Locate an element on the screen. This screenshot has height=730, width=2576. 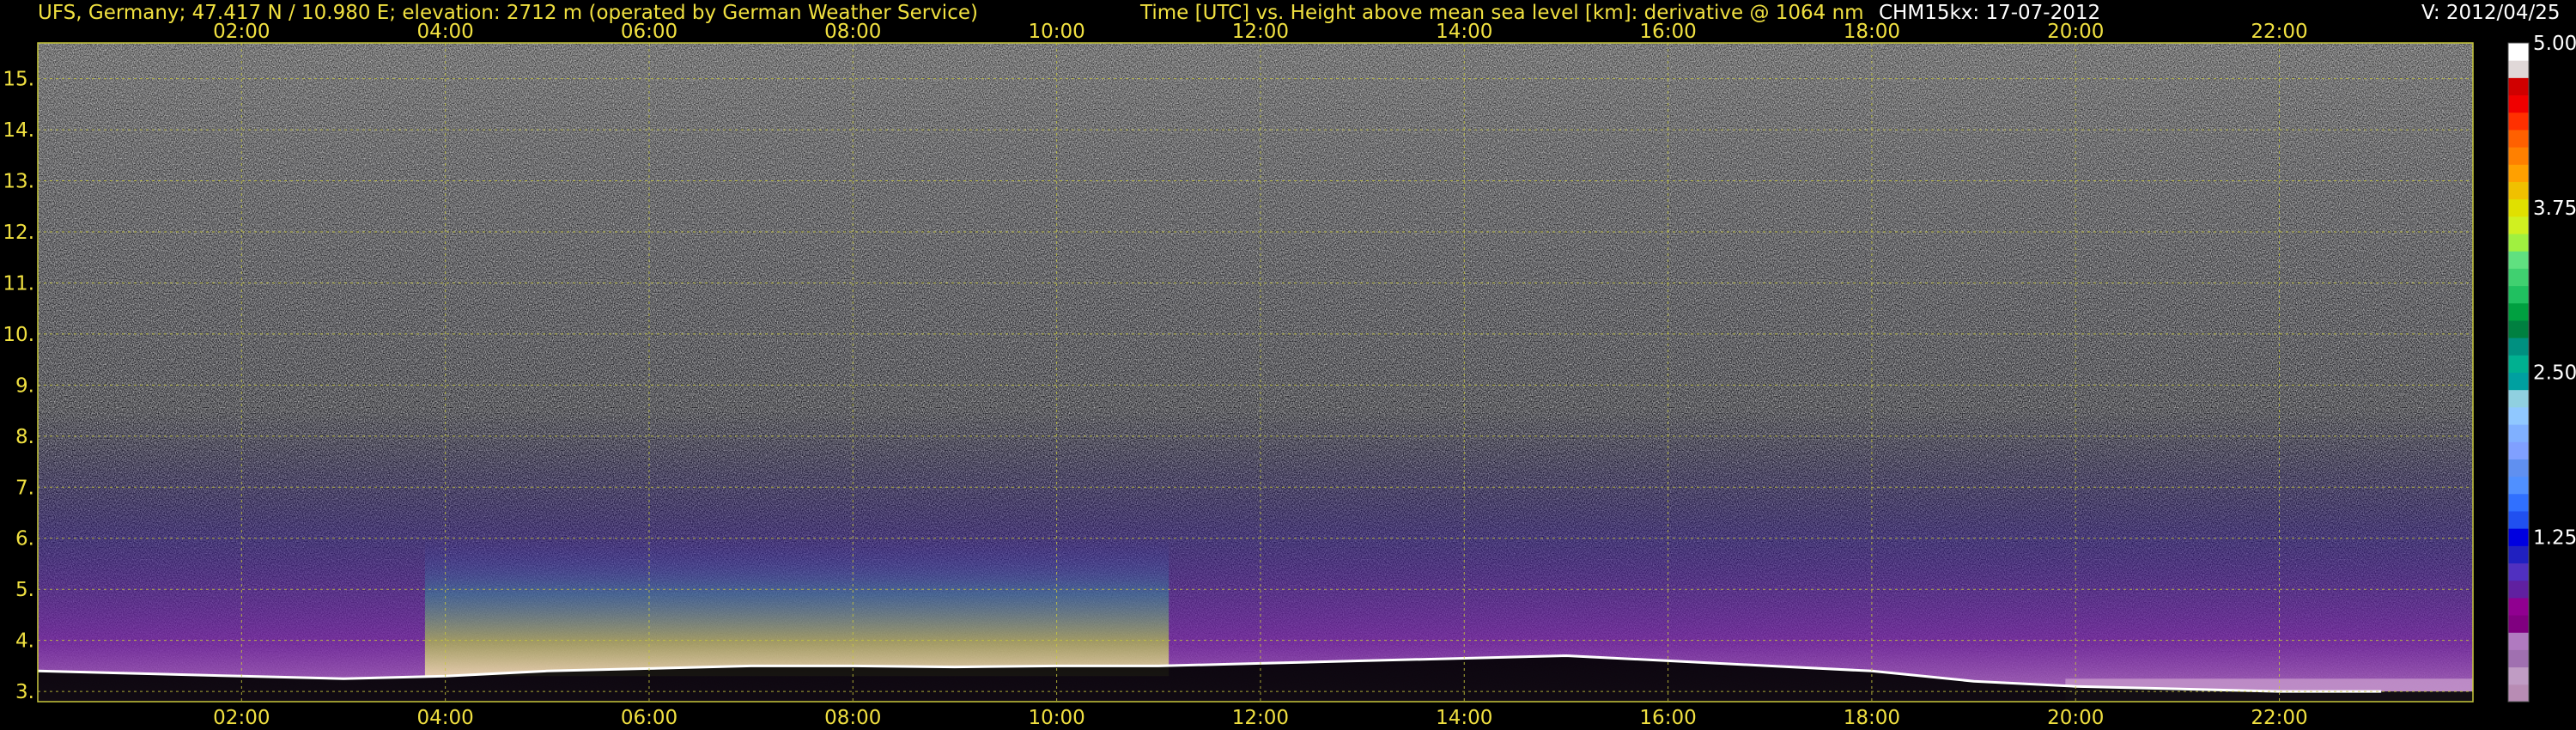
x-tick-label-bottom: 22:00 is located at coordinates (2279, 718).